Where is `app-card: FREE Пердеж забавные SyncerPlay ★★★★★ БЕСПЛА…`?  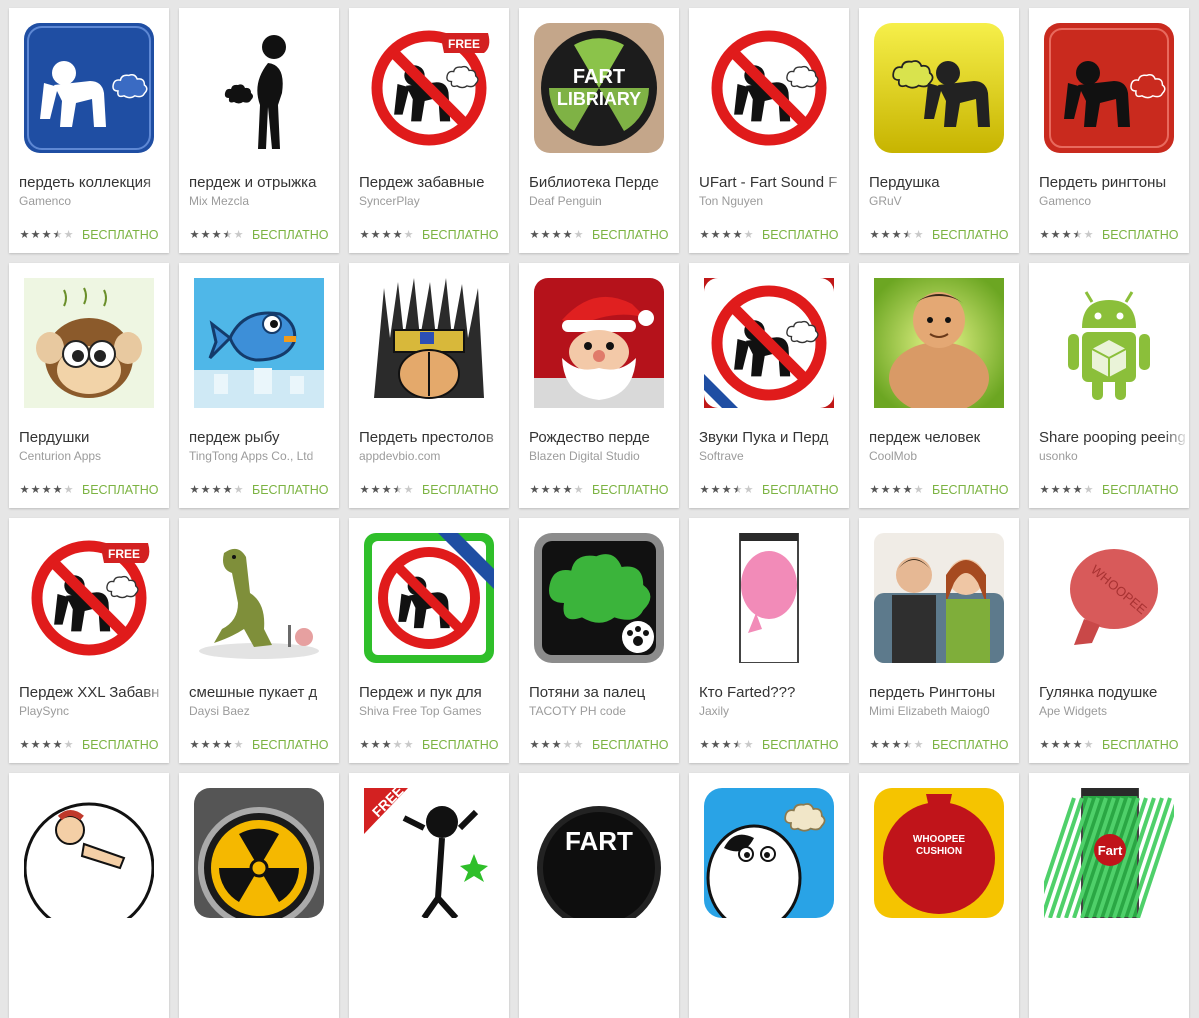 app-card: FREE Пердеж забавные SyncerPlay ★★★★★ БЕСПЛА… is located at coordinates (429, 130).